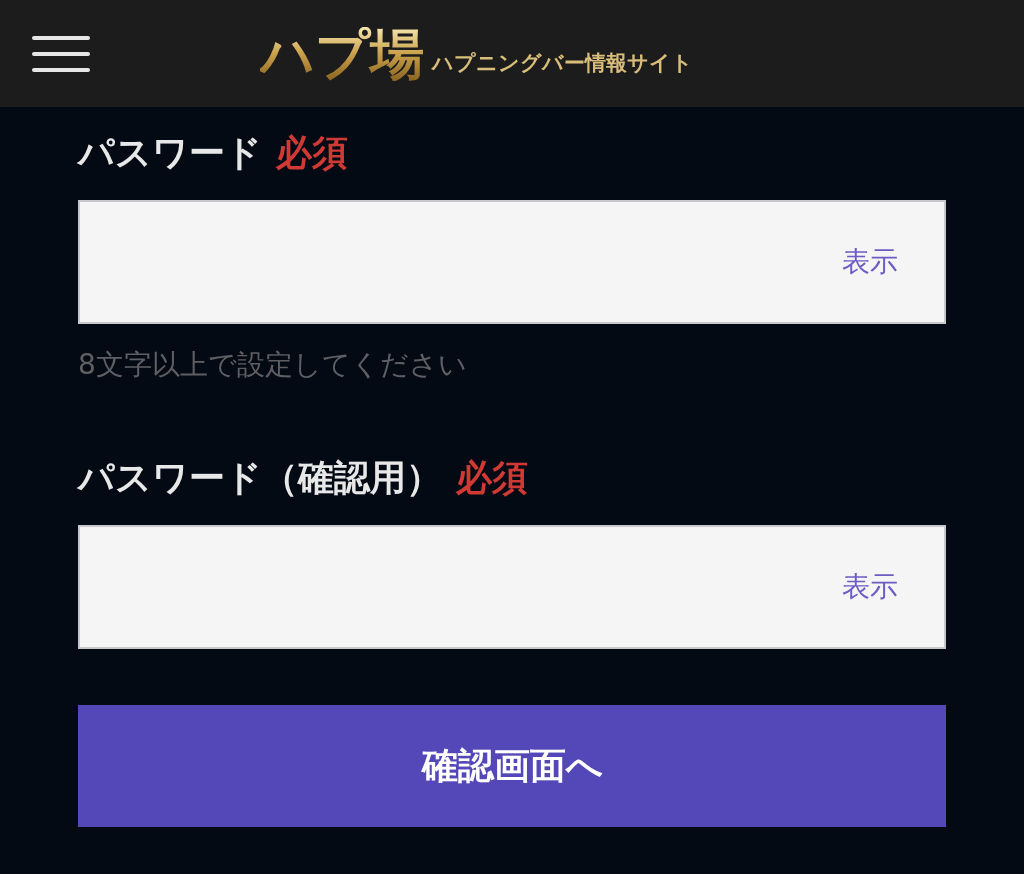 The image size is (1024, 874). I want to click on field-label: パスワード, so click(170, 153).